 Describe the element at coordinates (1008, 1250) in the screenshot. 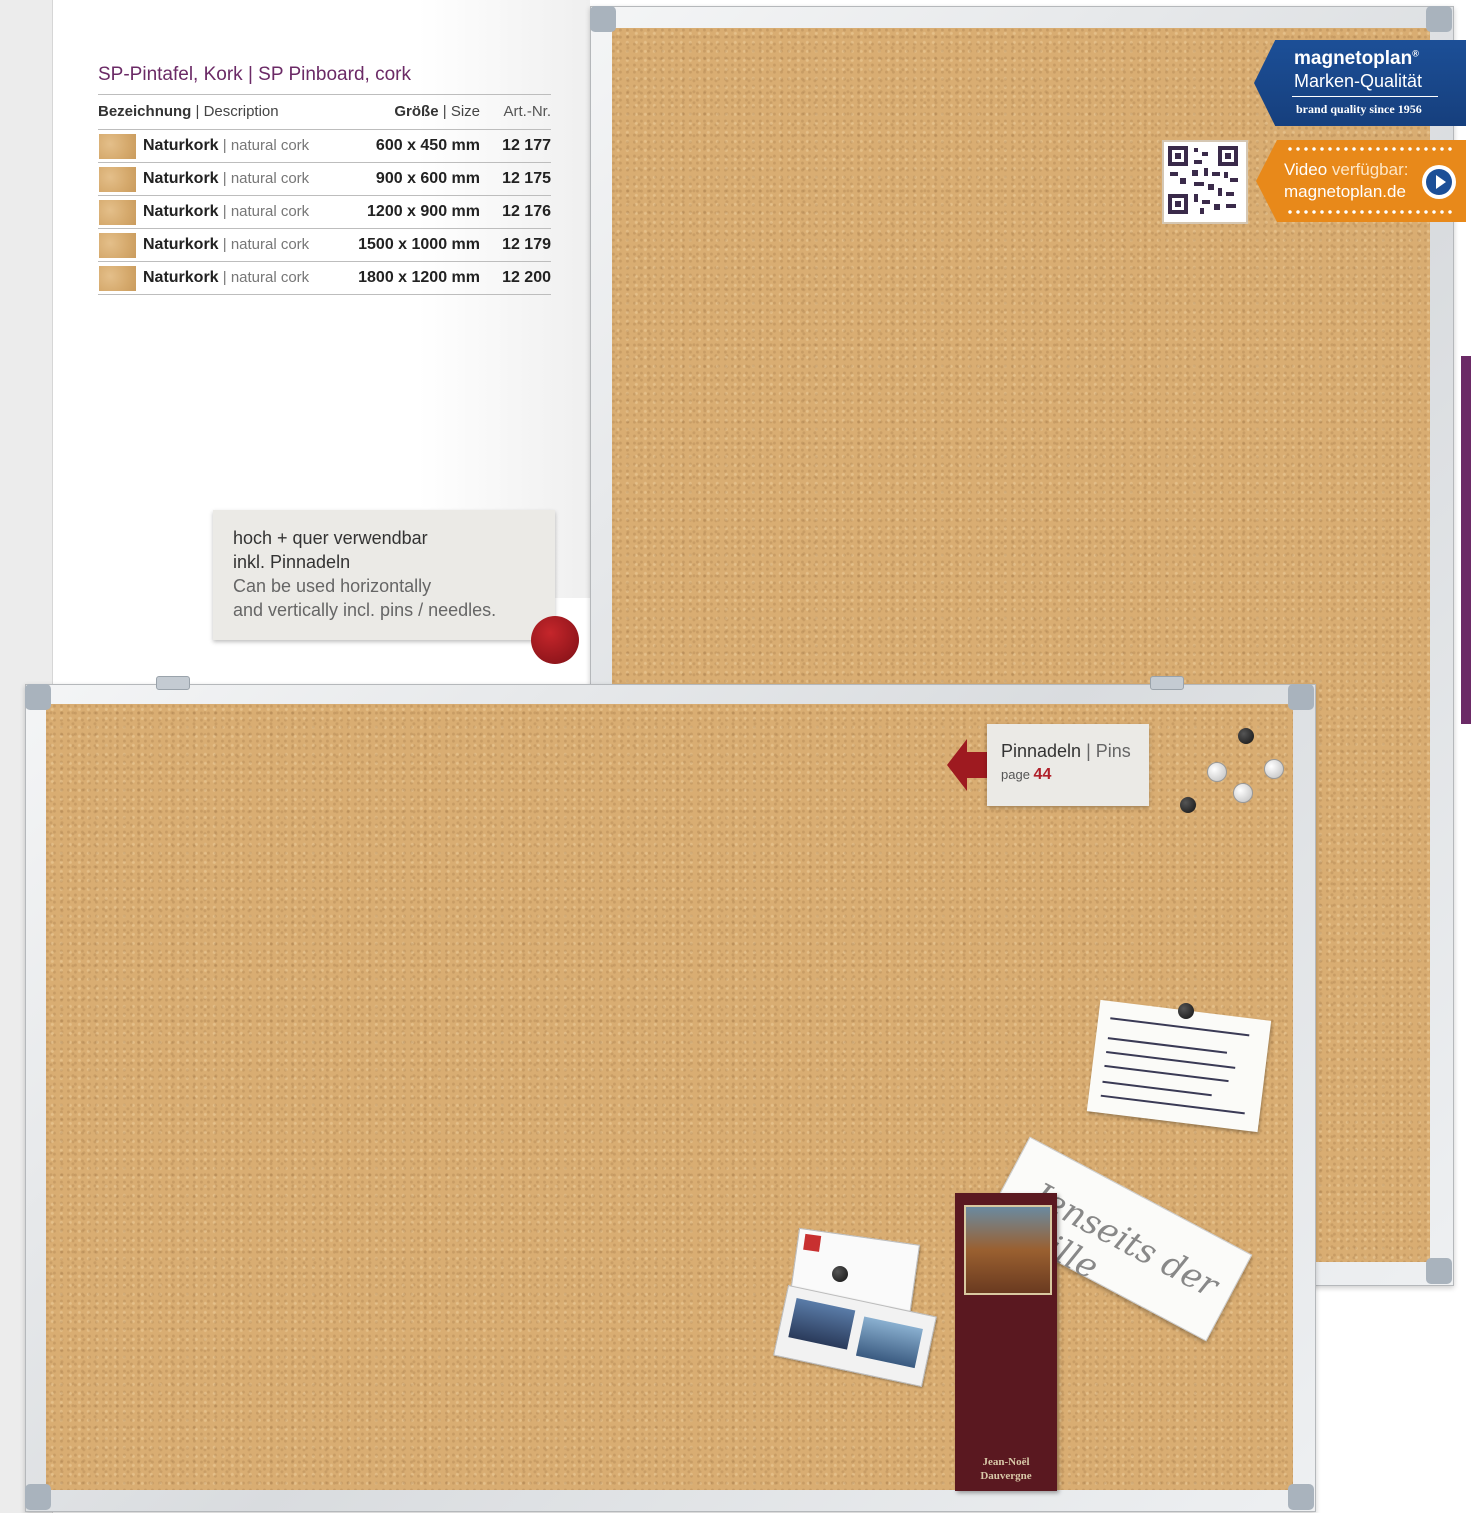

I see `bookmark-photo` at that location.